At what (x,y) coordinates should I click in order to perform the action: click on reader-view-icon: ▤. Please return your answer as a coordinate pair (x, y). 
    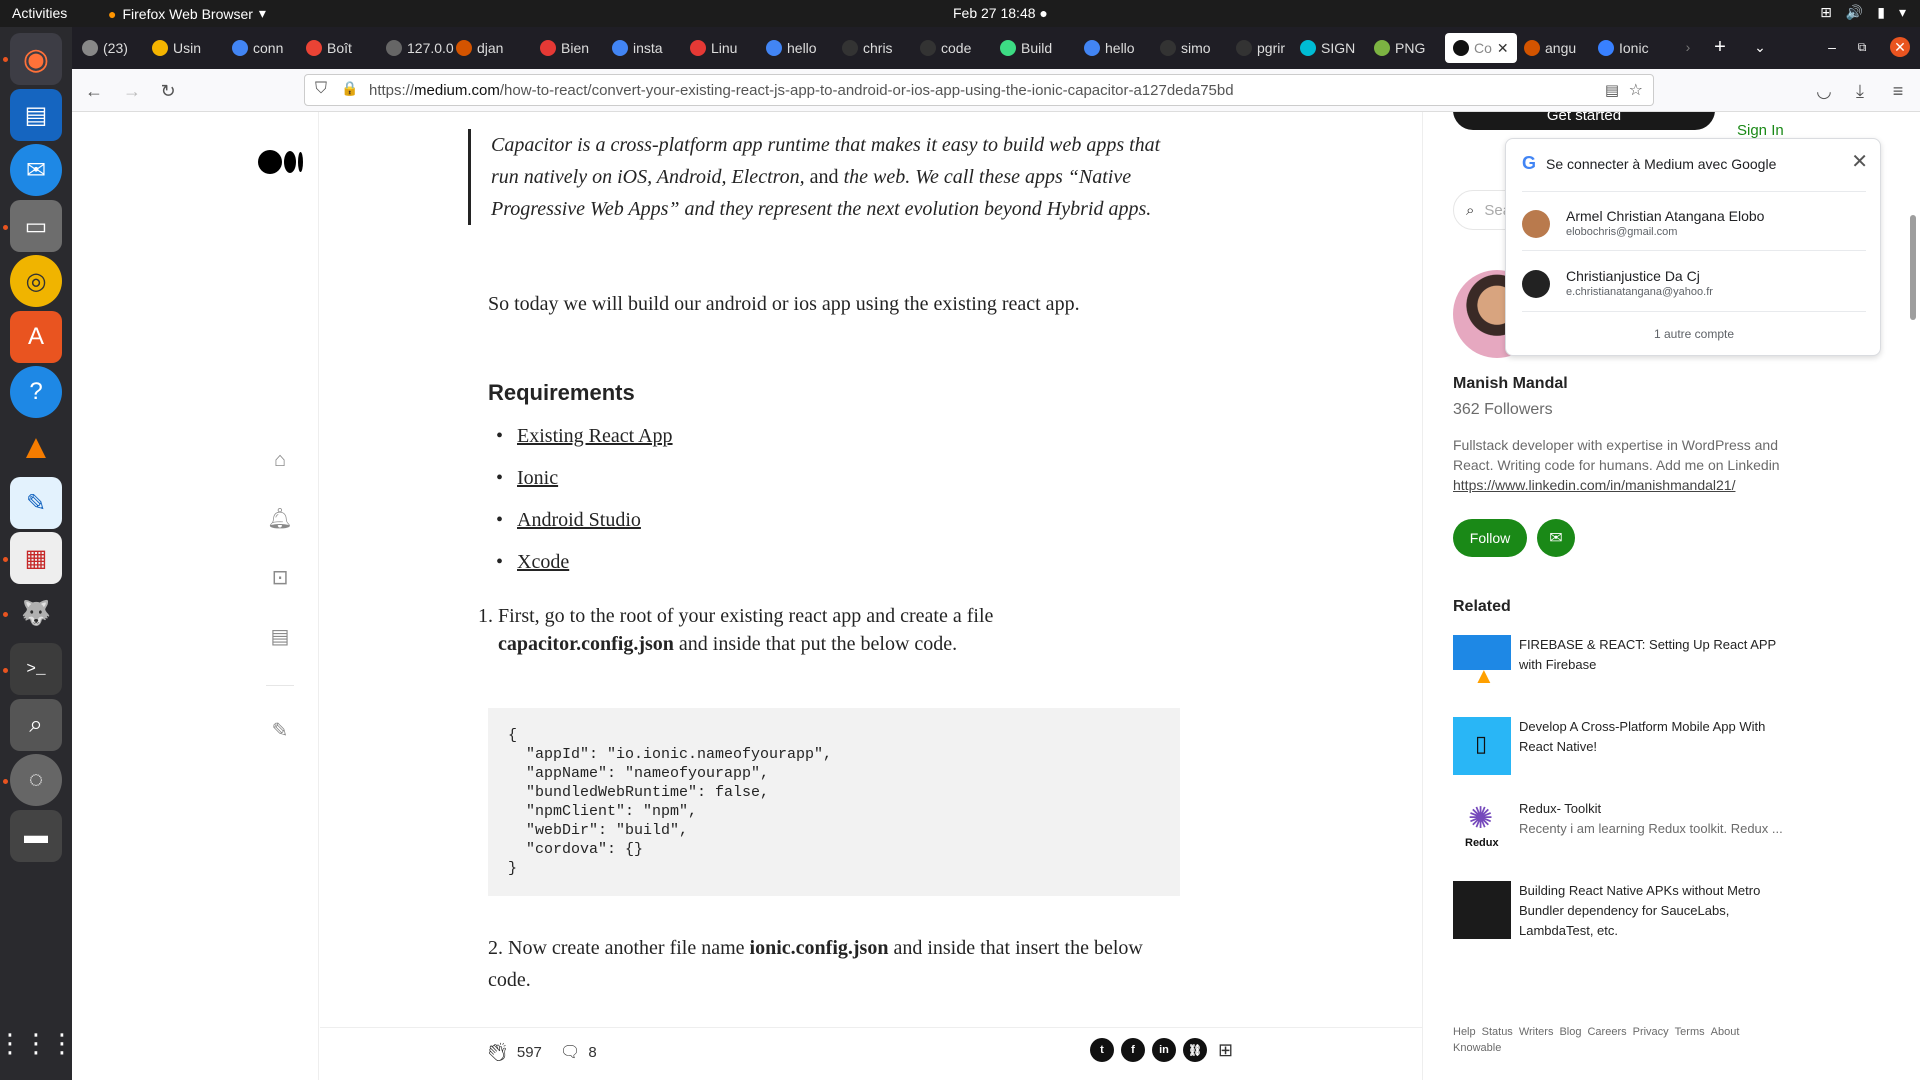
    Looking at the image, I should click on (1612, 90).